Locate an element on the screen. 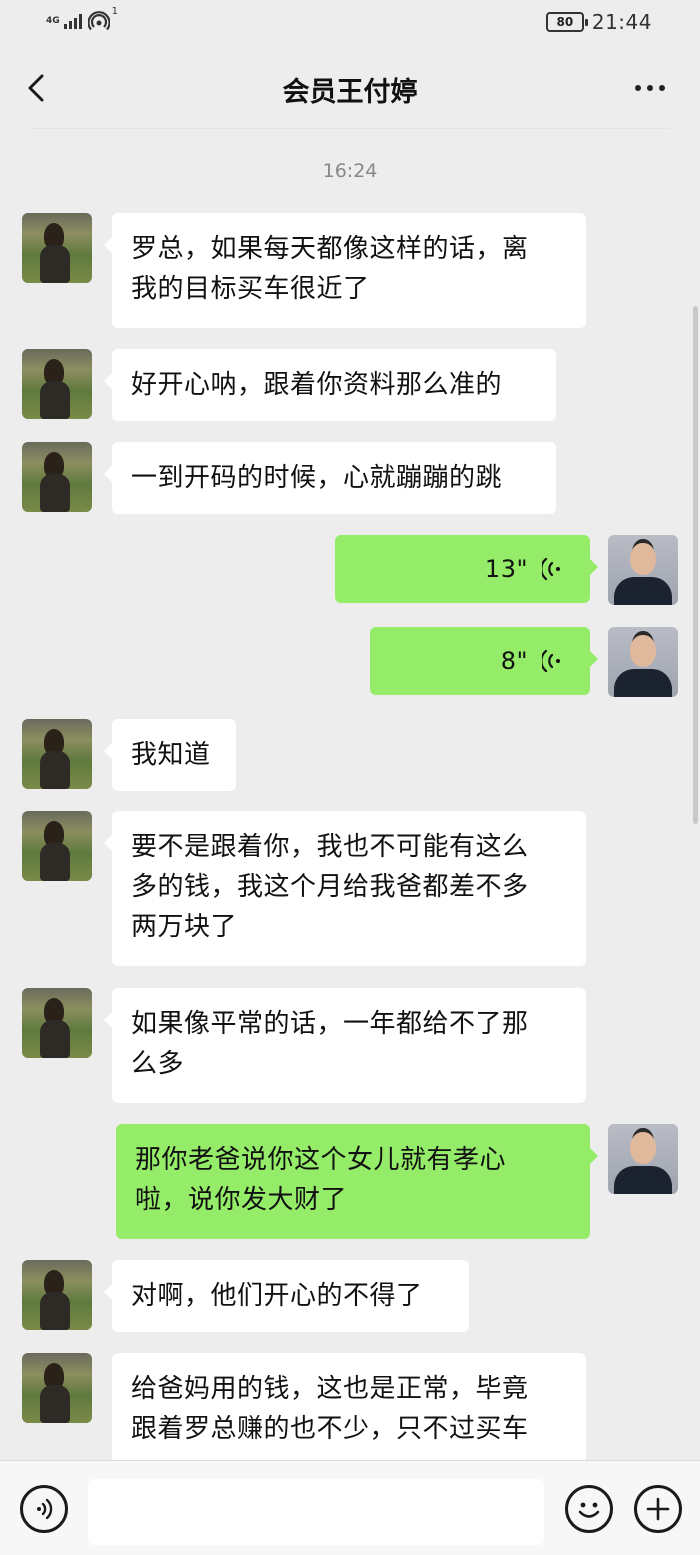  incoming-message: 要不是跟着你，我也不可能有这么 多的钱，我这个月给我爸都差不多 两万块了 is located at coordinates (345, 888).